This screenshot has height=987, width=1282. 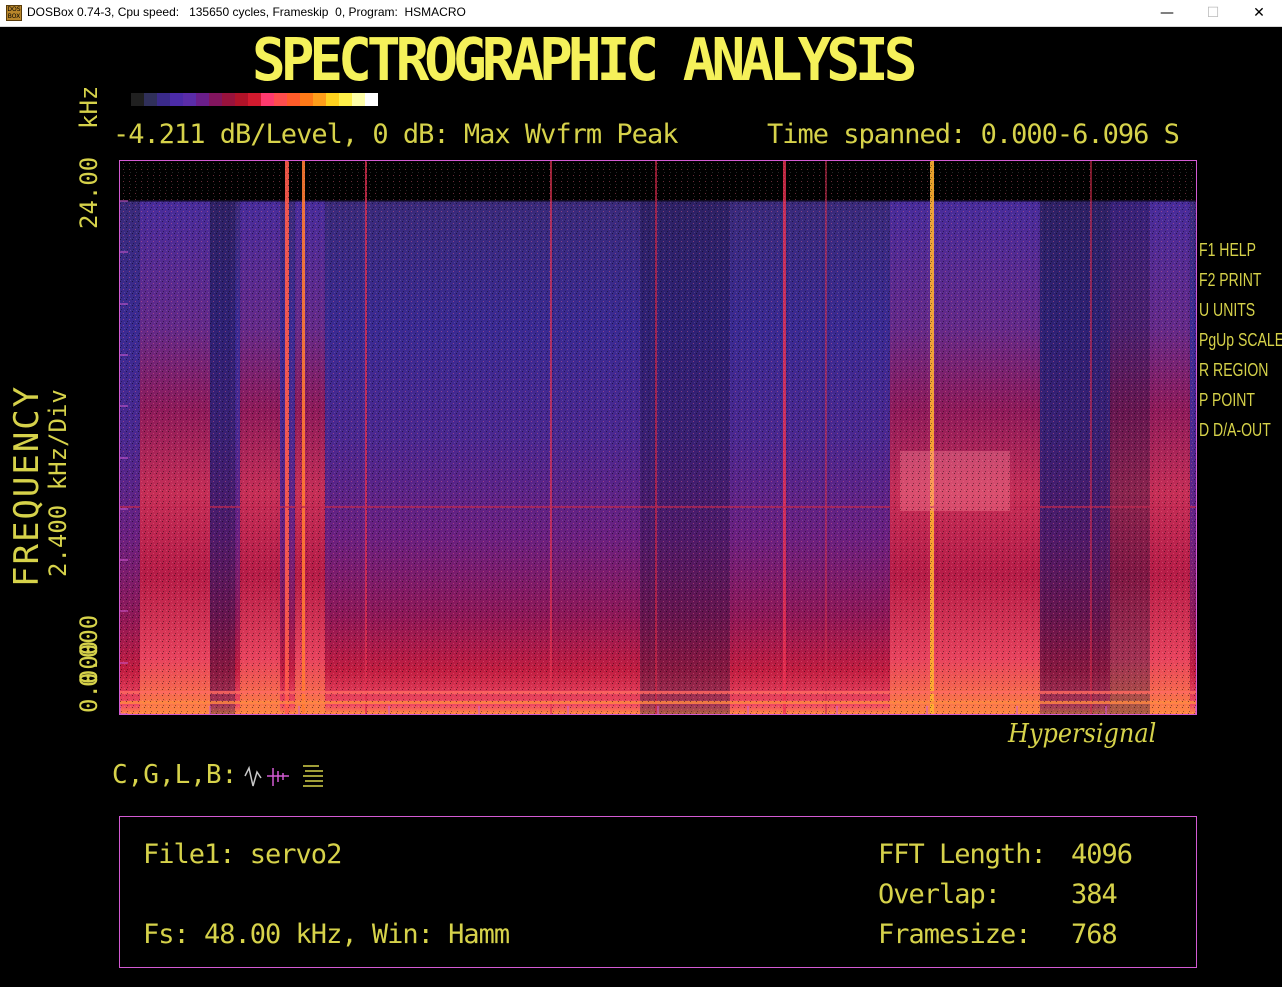 I want to click on dosbox-app-icon: DOS BOX, so click(x=14, y=13).